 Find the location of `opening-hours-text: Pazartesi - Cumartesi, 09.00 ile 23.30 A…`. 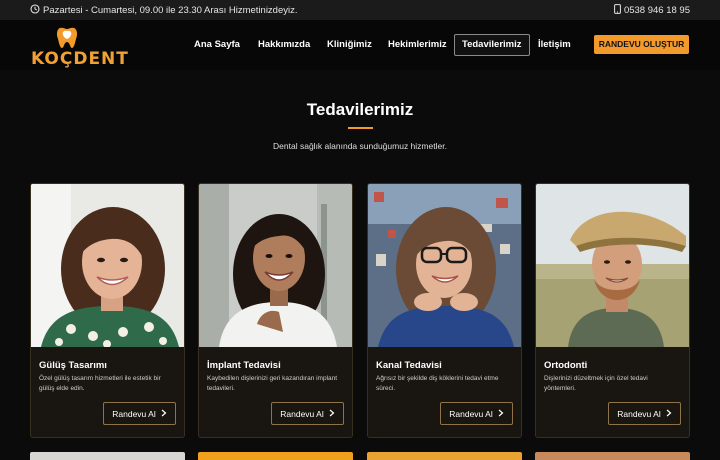

opening-hours-text: Pazartesi - Cumartesi, 09.00 ile 23.30 A… is located at coordinates (170, 10).